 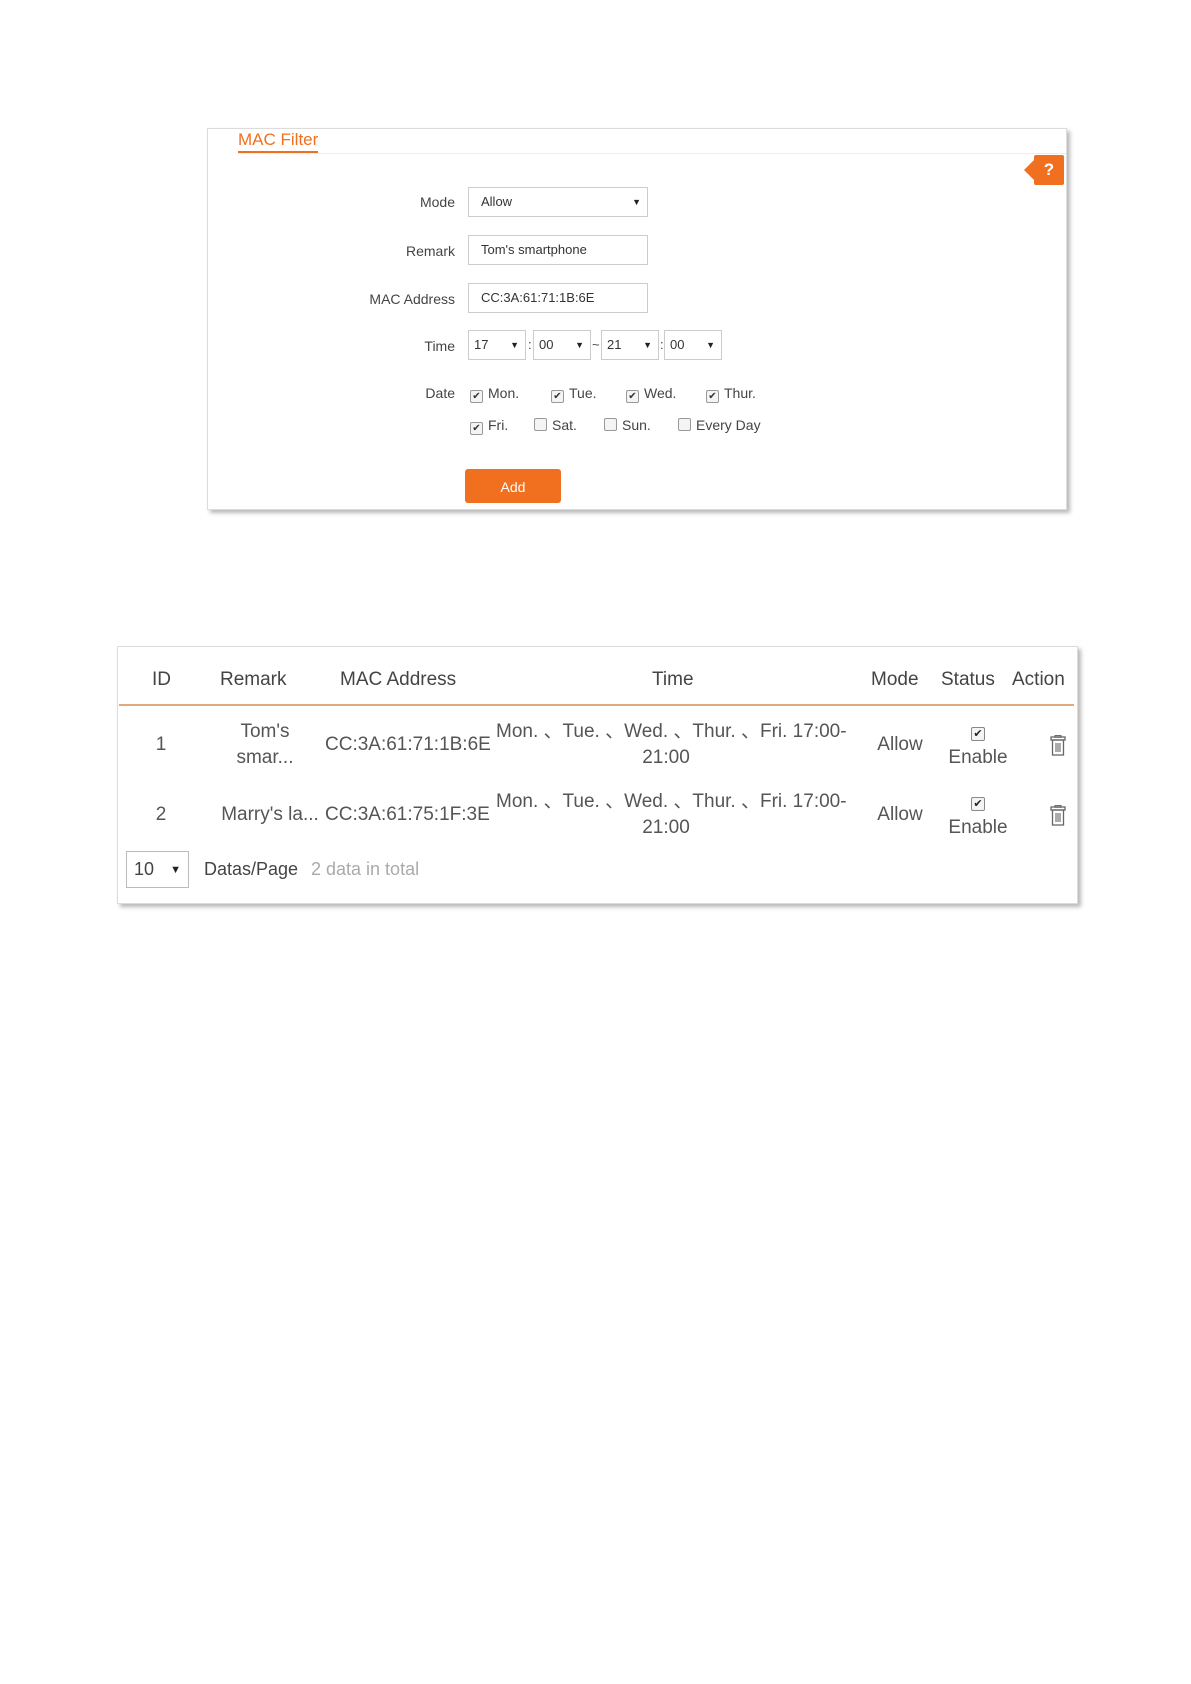 What do you see at coordinates (365, 869) in the screenshot?
I see `total-count: 2 data in total` at bounding box center [365, 869].